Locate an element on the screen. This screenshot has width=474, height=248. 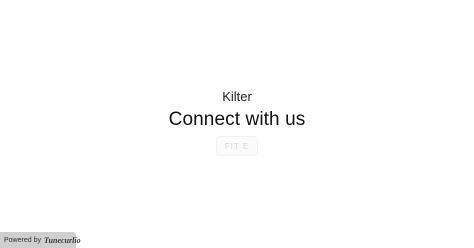
page-title: Connect with us is located at coordinates (237, 119).